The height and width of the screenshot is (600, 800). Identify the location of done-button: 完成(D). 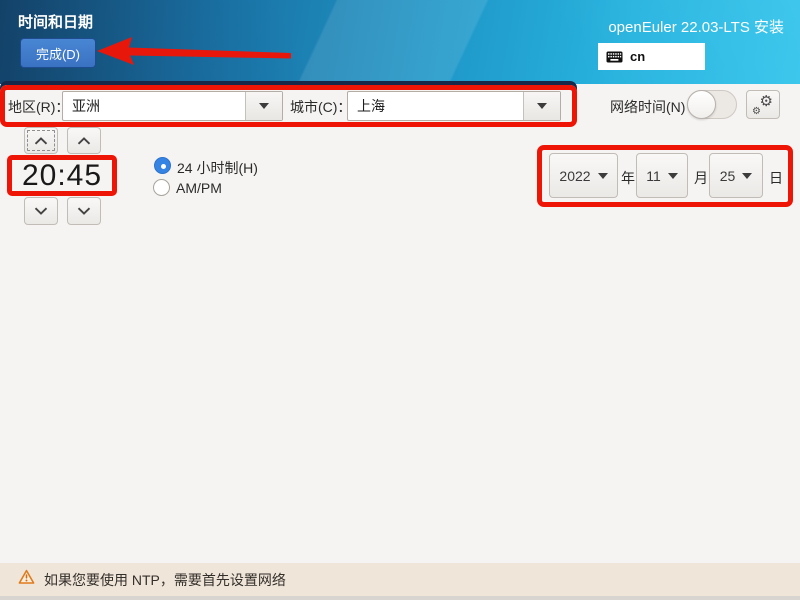
(58, 53).